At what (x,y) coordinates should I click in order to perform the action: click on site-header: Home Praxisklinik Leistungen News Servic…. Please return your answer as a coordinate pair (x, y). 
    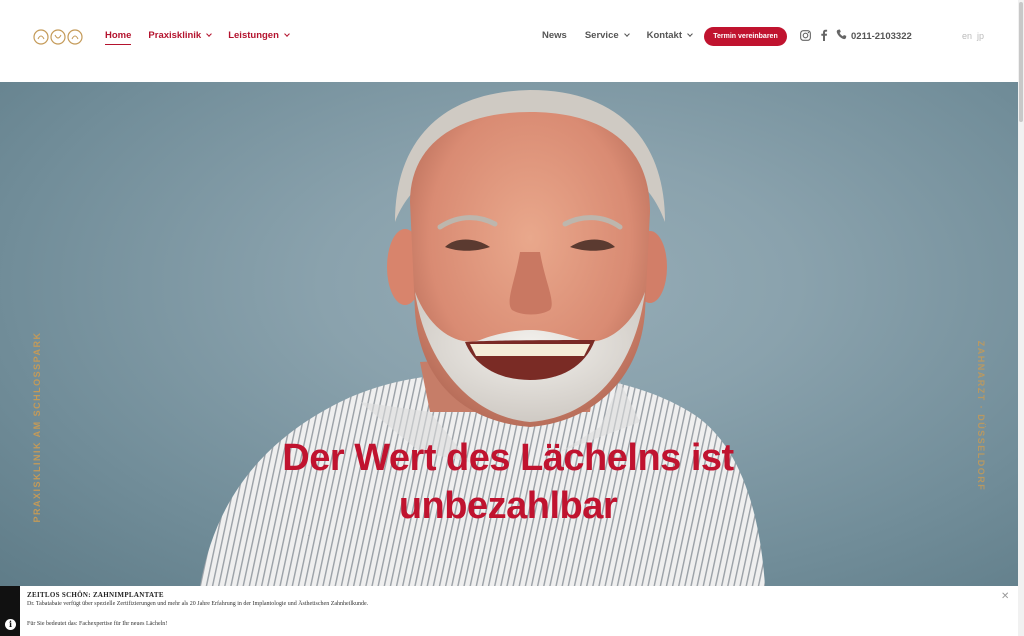
    Looking at the image, I should click on (509, 41).